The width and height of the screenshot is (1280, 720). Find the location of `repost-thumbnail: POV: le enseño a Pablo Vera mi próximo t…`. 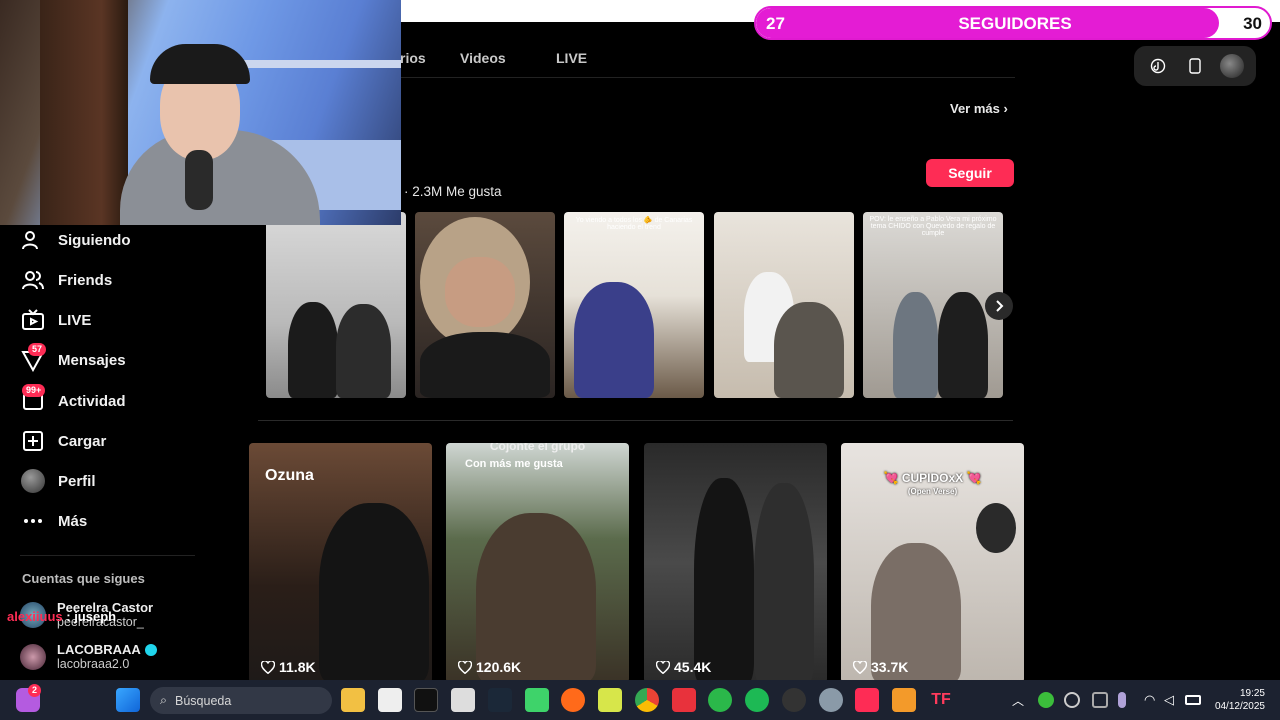

repost-thumbnail: POV: le enseño a Pablo Vera mi próximo t… is located at coordinates (933, 305).